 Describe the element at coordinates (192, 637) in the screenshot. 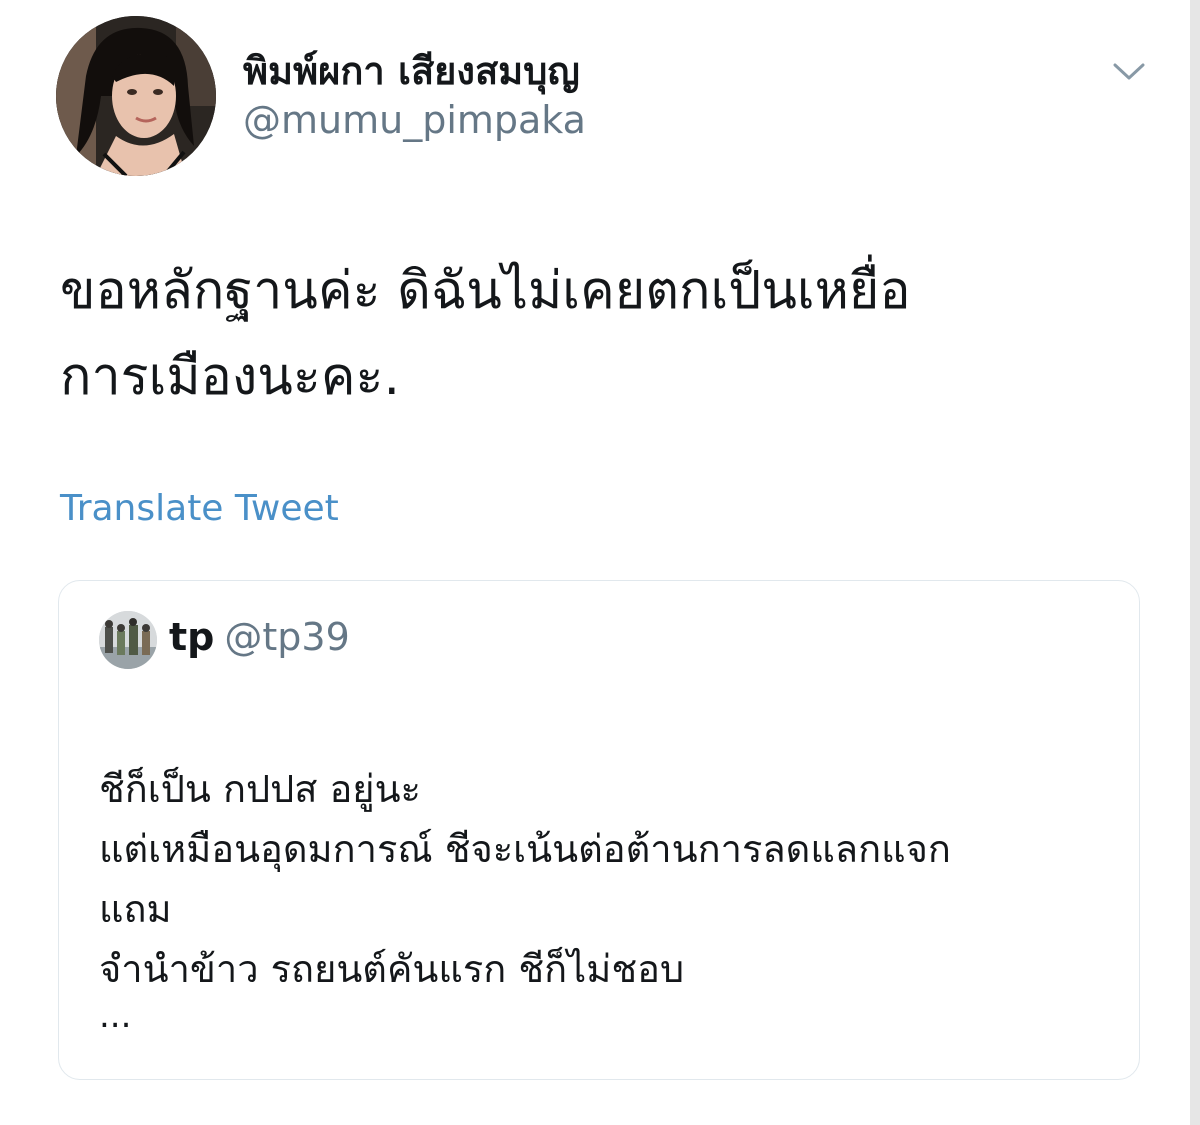

I see `quoted-author-name: tp` at that location.